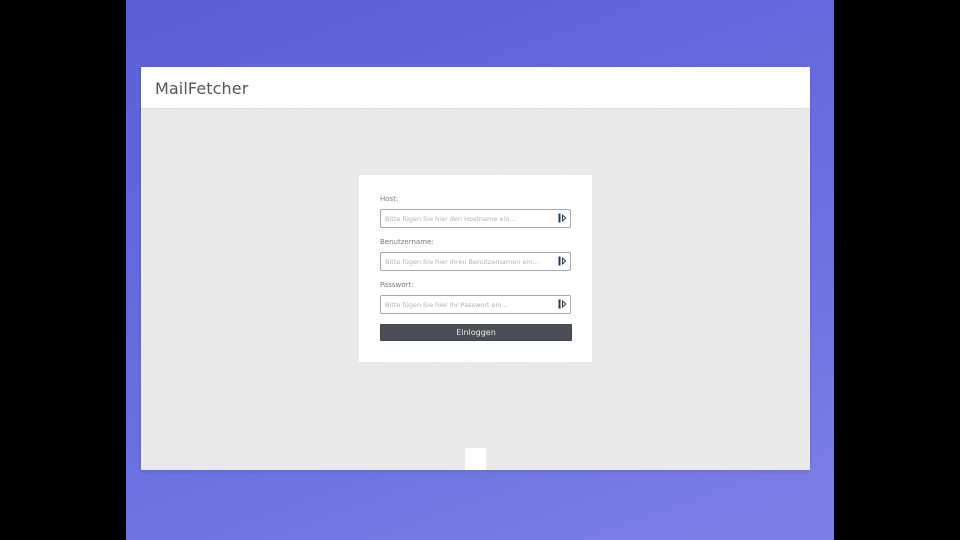  Describe the element at coordinates (397, 285) in the screenshot. I see `password-label: Passwort:` at that location.